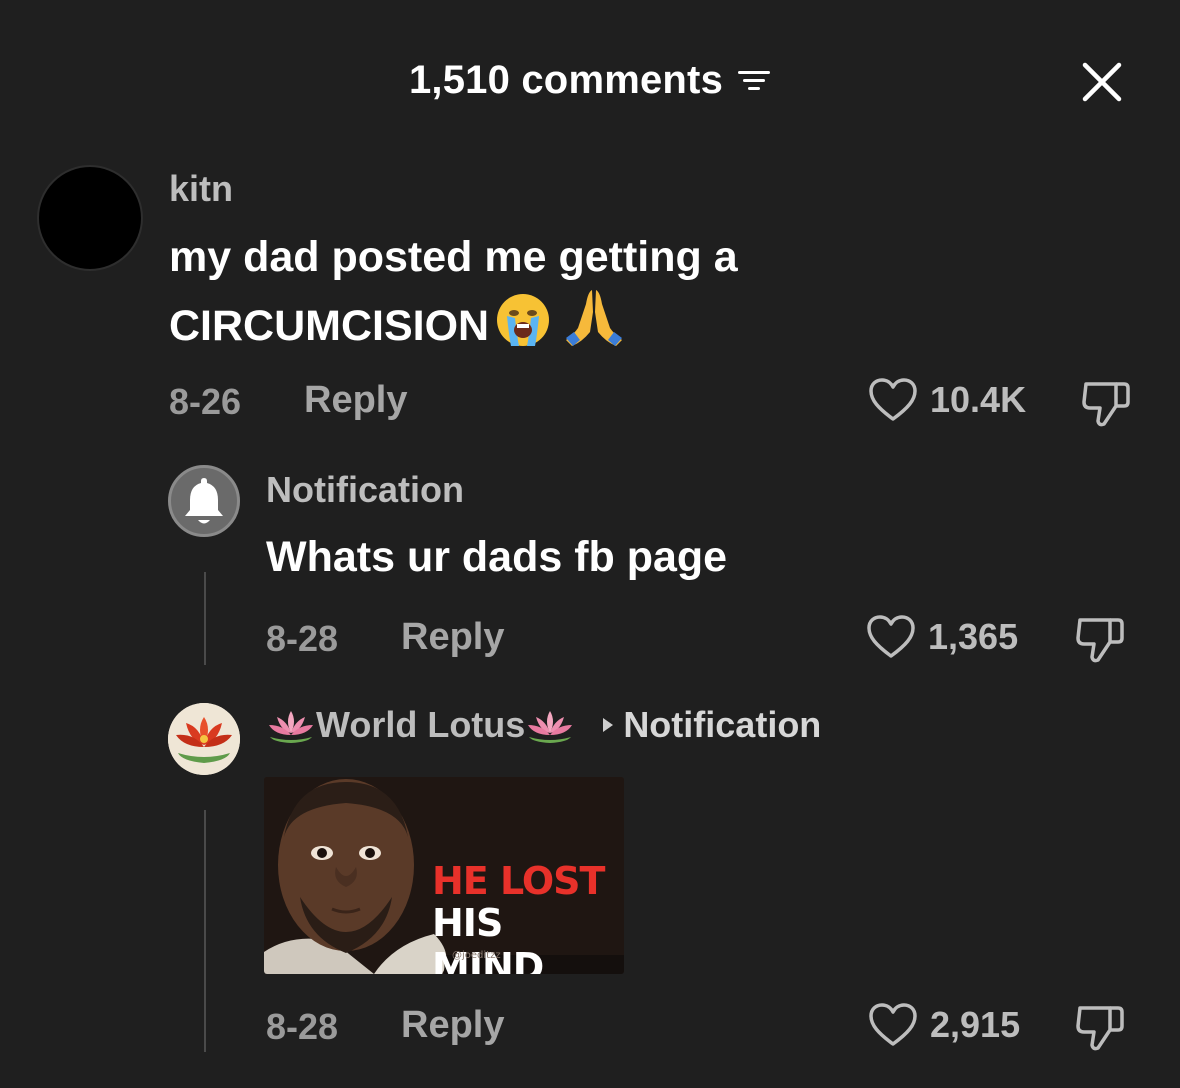 The height and width of the screenshot is (1088, 1180). What do you see at coordinates (594, 318) in the screenshot?
I see `praying-hands-icon` at bounding box center [594, 318].